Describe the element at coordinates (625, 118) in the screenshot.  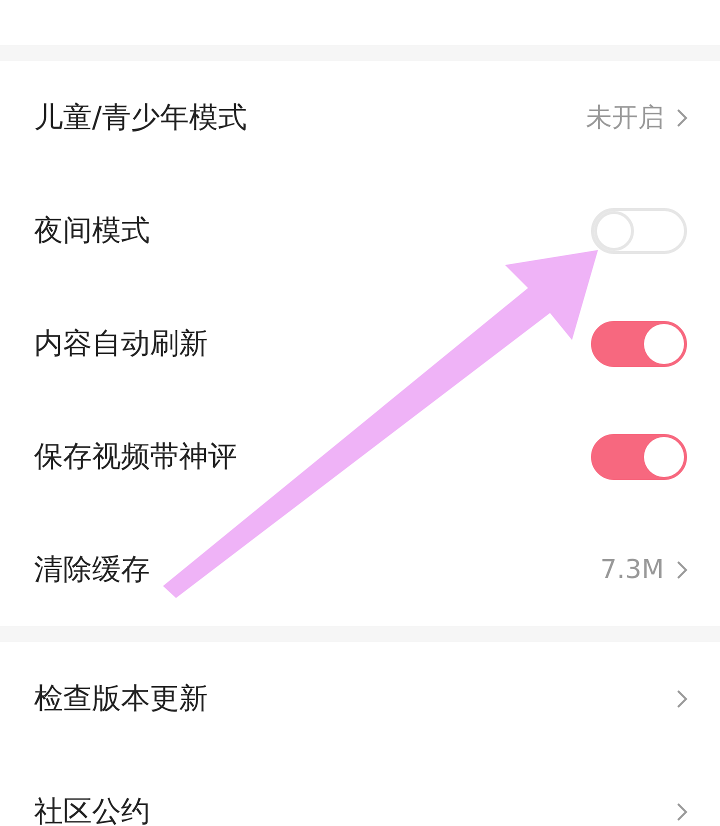
I see `setting-value: 未开启` at that location.